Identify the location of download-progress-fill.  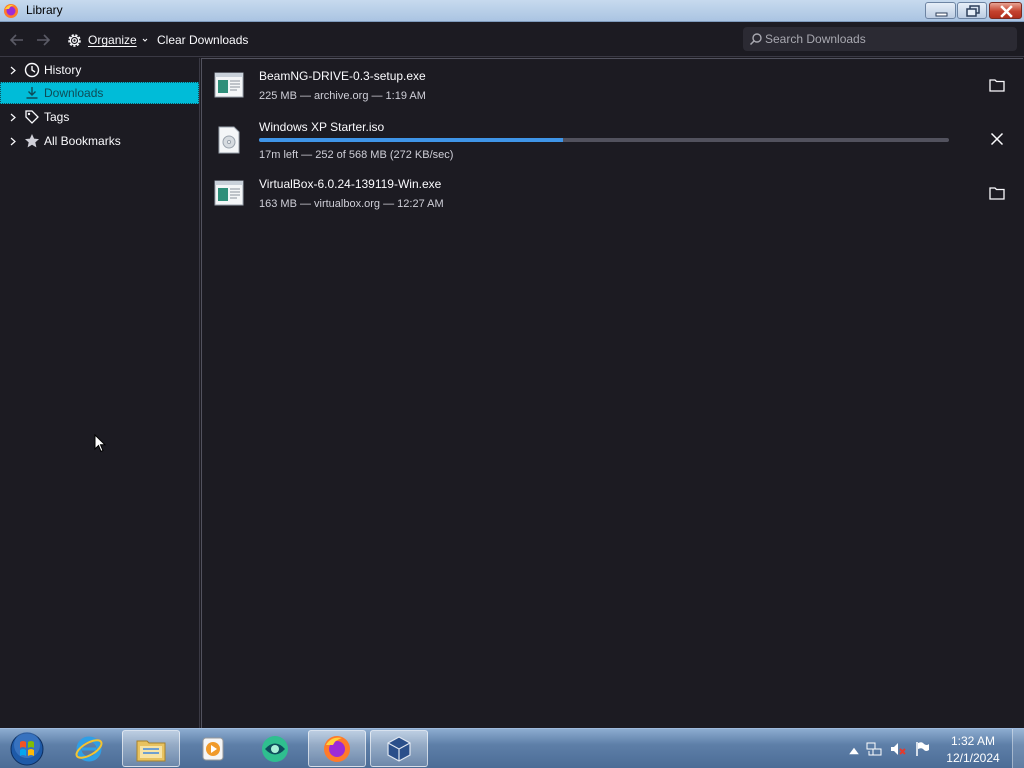
(411, 140).